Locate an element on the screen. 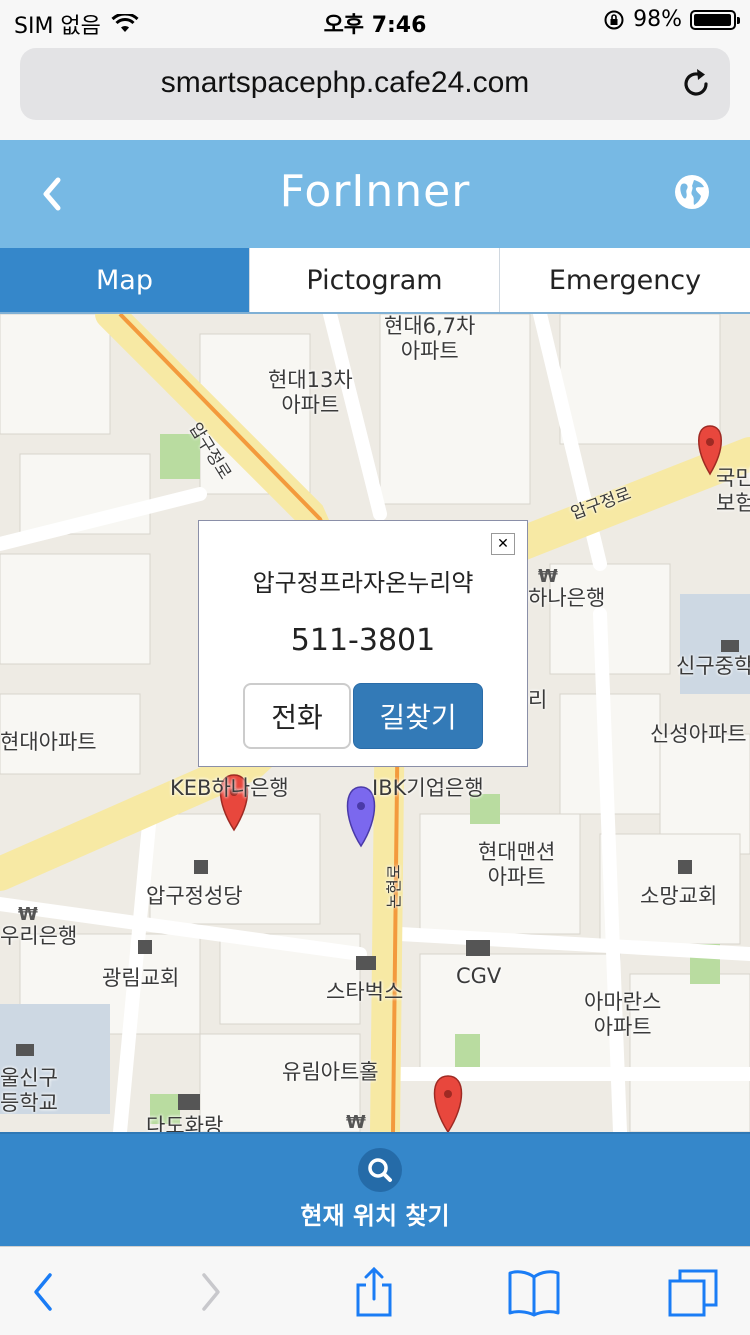  status-right: 98% is located at coordinates (671, 19).